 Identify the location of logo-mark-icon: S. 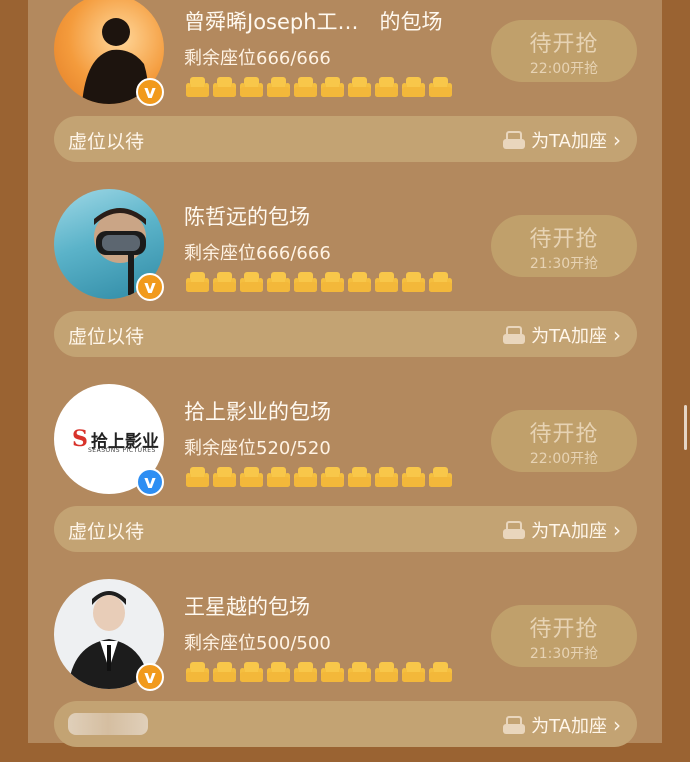
(80, 439).